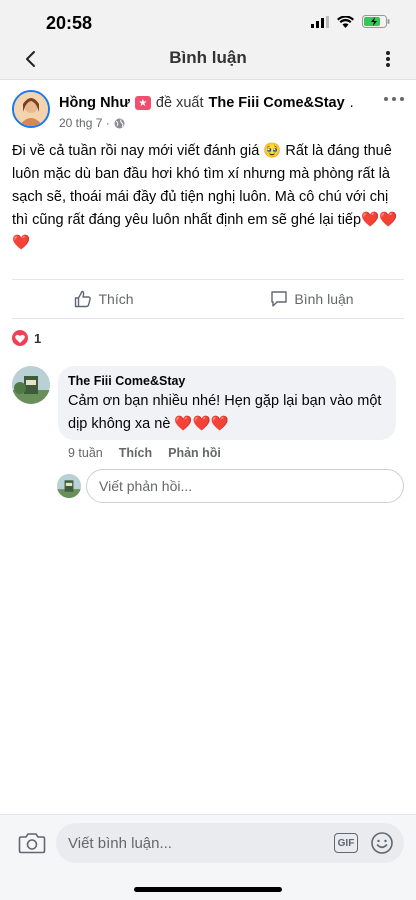  What do you see at coordinates (69, 23) in the screenshot?
I see `status-time: 20:58` at bounding box center [69, 23].